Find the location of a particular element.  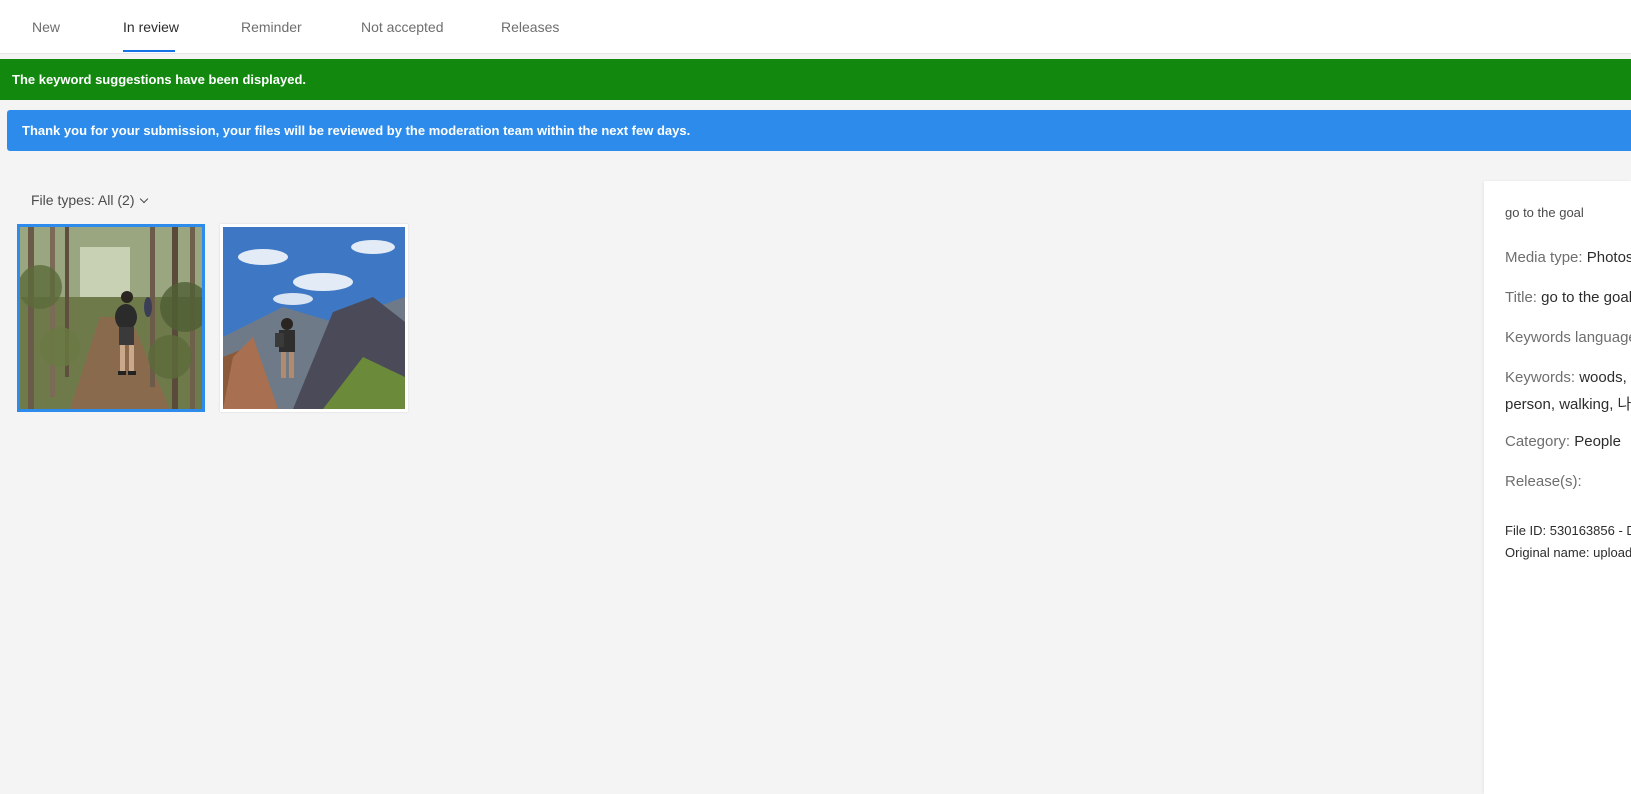

keywords-label: Keywords: is located at coordinates (1540, 377).